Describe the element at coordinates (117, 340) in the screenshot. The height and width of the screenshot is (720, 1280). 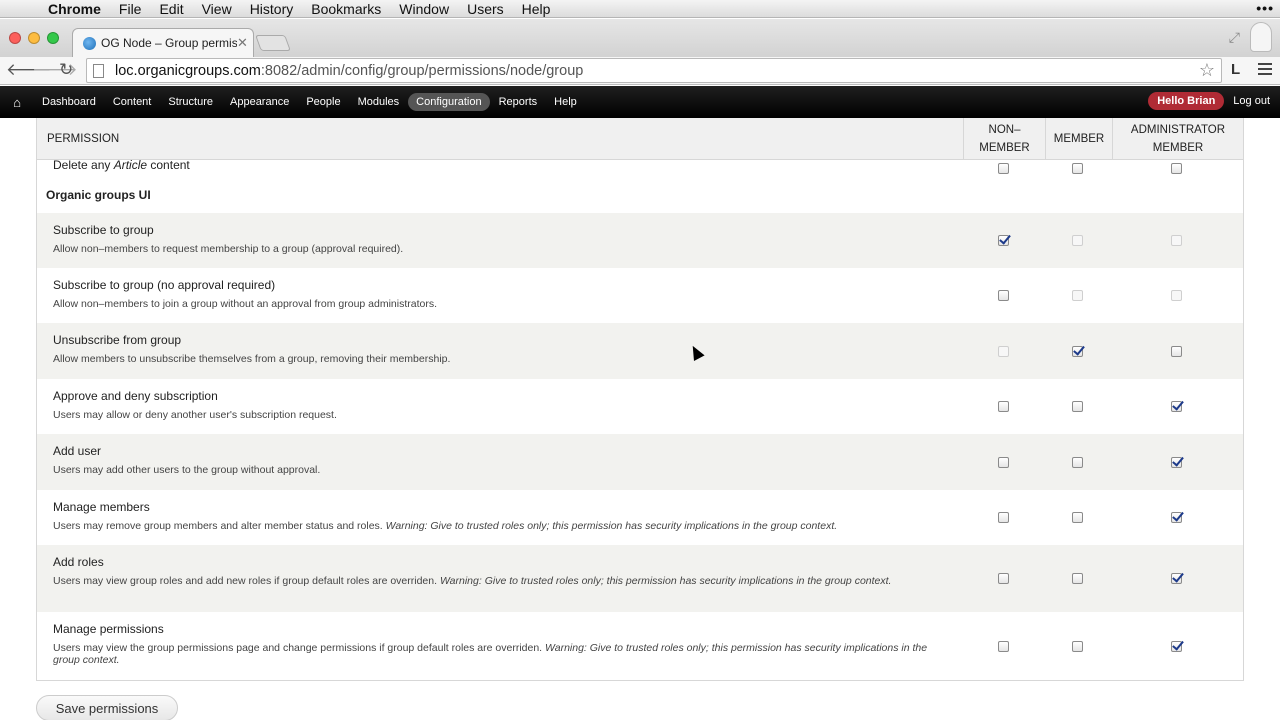
I see `permission-title: Unsubscribe from group` at that location.